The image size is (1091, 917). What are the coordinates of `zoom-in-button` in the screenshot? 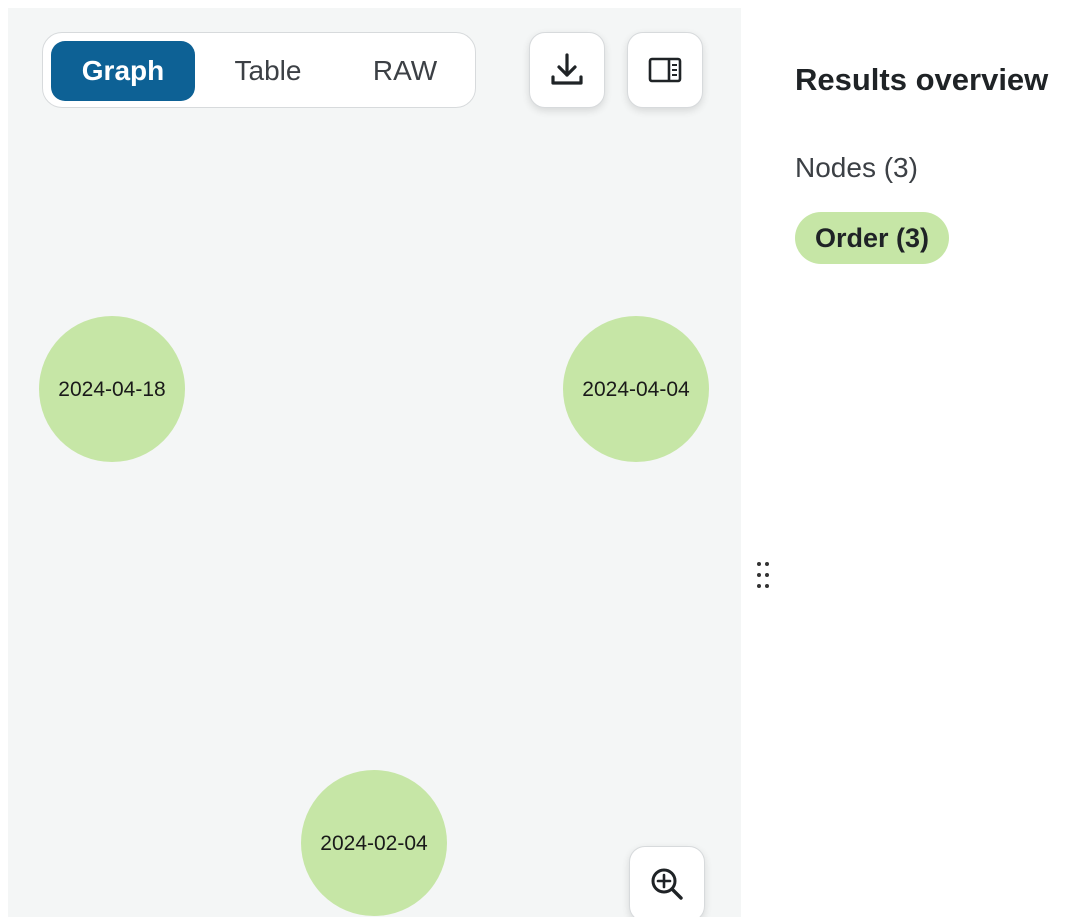 It's located at (667, 881).